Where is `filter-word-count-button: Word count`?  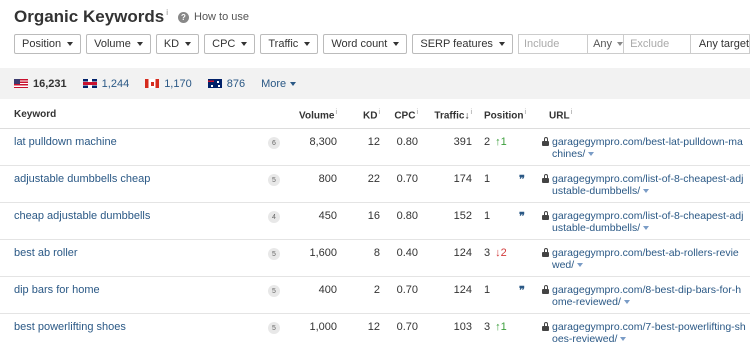 filter-word-count-button: Word count is located at coordinates (365, 44).